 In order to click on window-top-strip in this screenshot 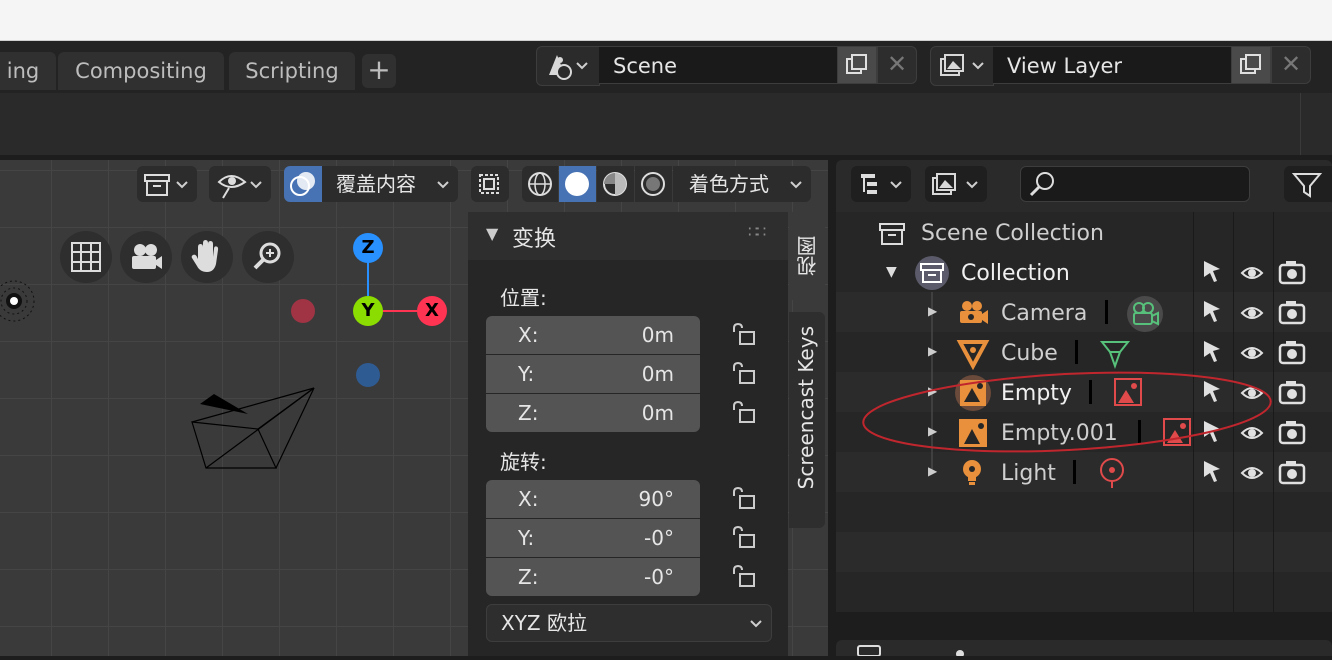, I will do `click(666, 20)`.